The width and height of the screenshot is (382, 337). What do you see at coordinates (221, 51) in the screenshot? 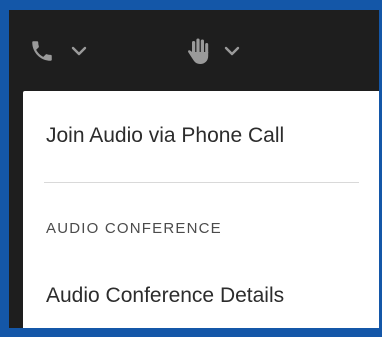
I see `raise-hand-button` at bounding box center [221, 51].